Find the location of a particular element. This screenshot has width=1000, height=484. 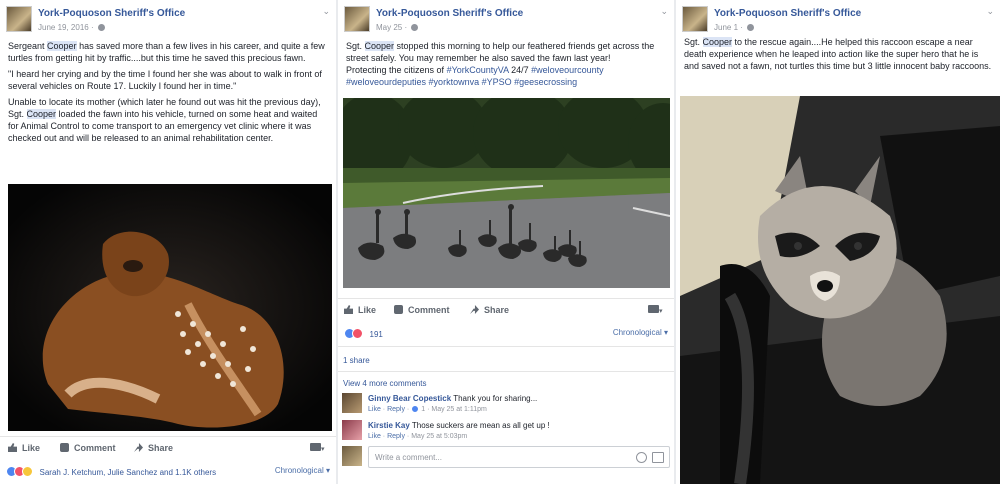

hashtag-link: #weloveourcounty is located at coordinates (567, 70).